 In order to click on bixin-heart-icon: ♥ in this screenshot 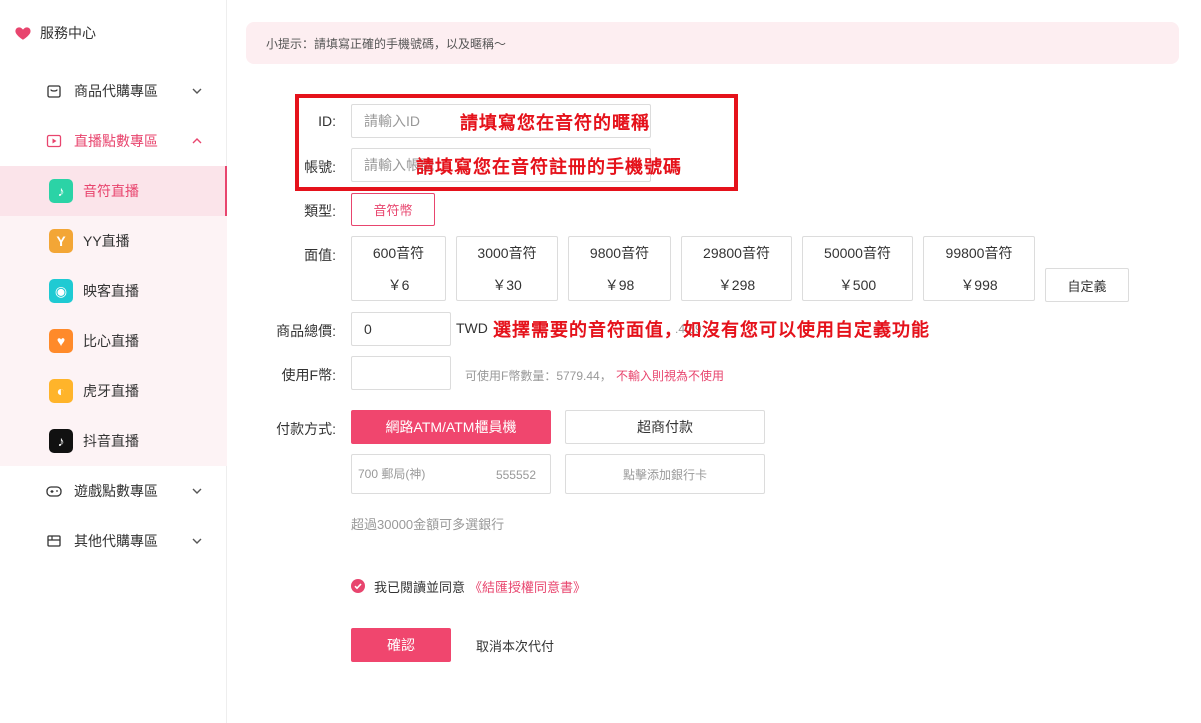, I will do `click(61, 341)`.